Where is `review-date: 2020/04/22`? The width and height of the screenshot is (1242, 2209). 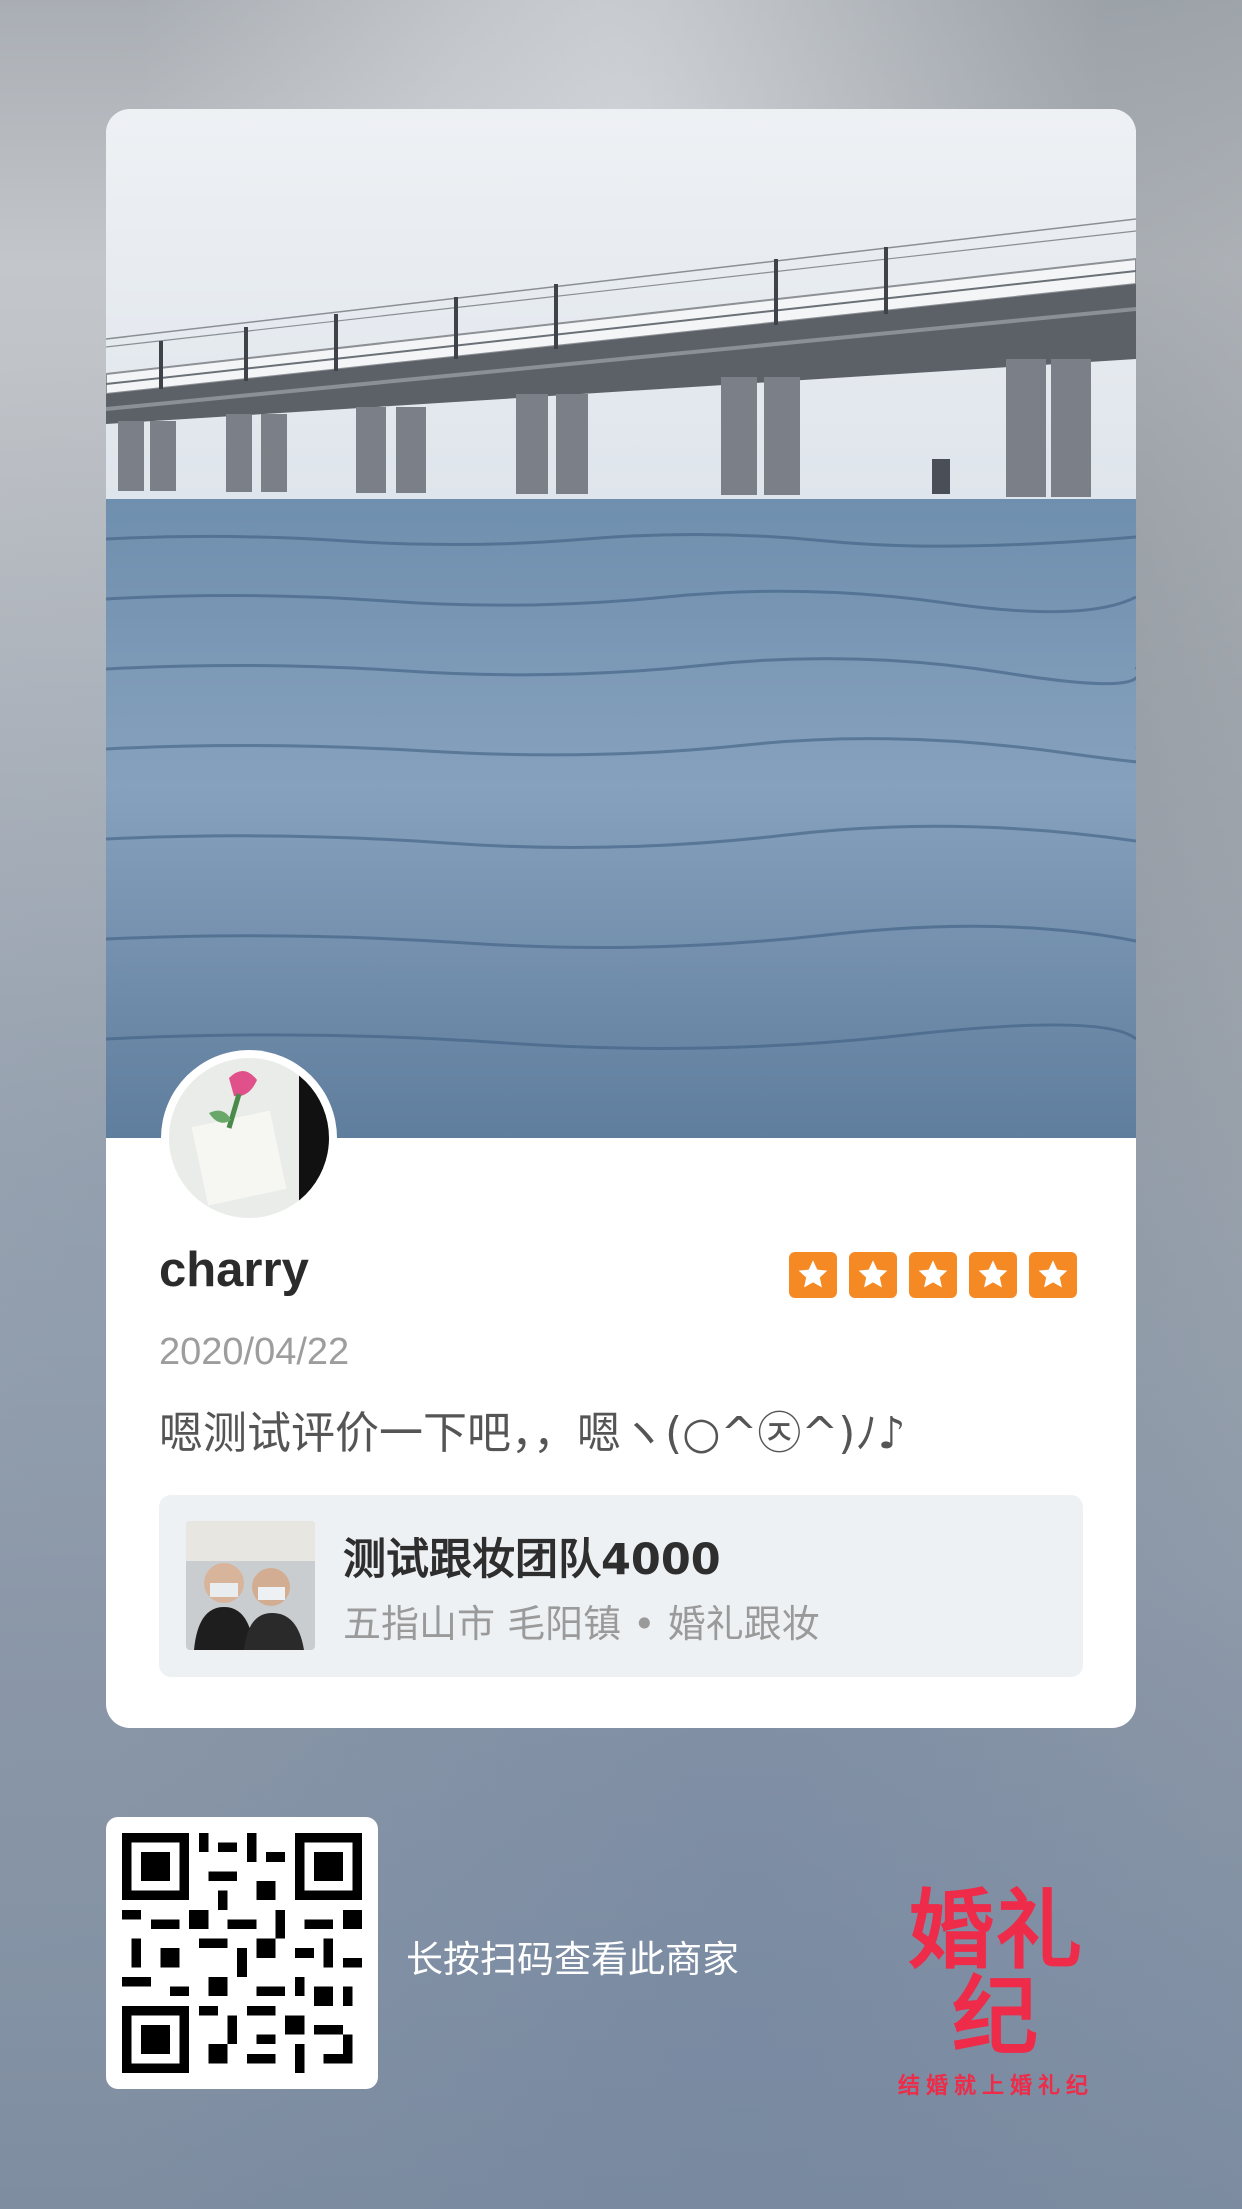
review-date: 2020/04/22 is located at coordinates (254, 1352).